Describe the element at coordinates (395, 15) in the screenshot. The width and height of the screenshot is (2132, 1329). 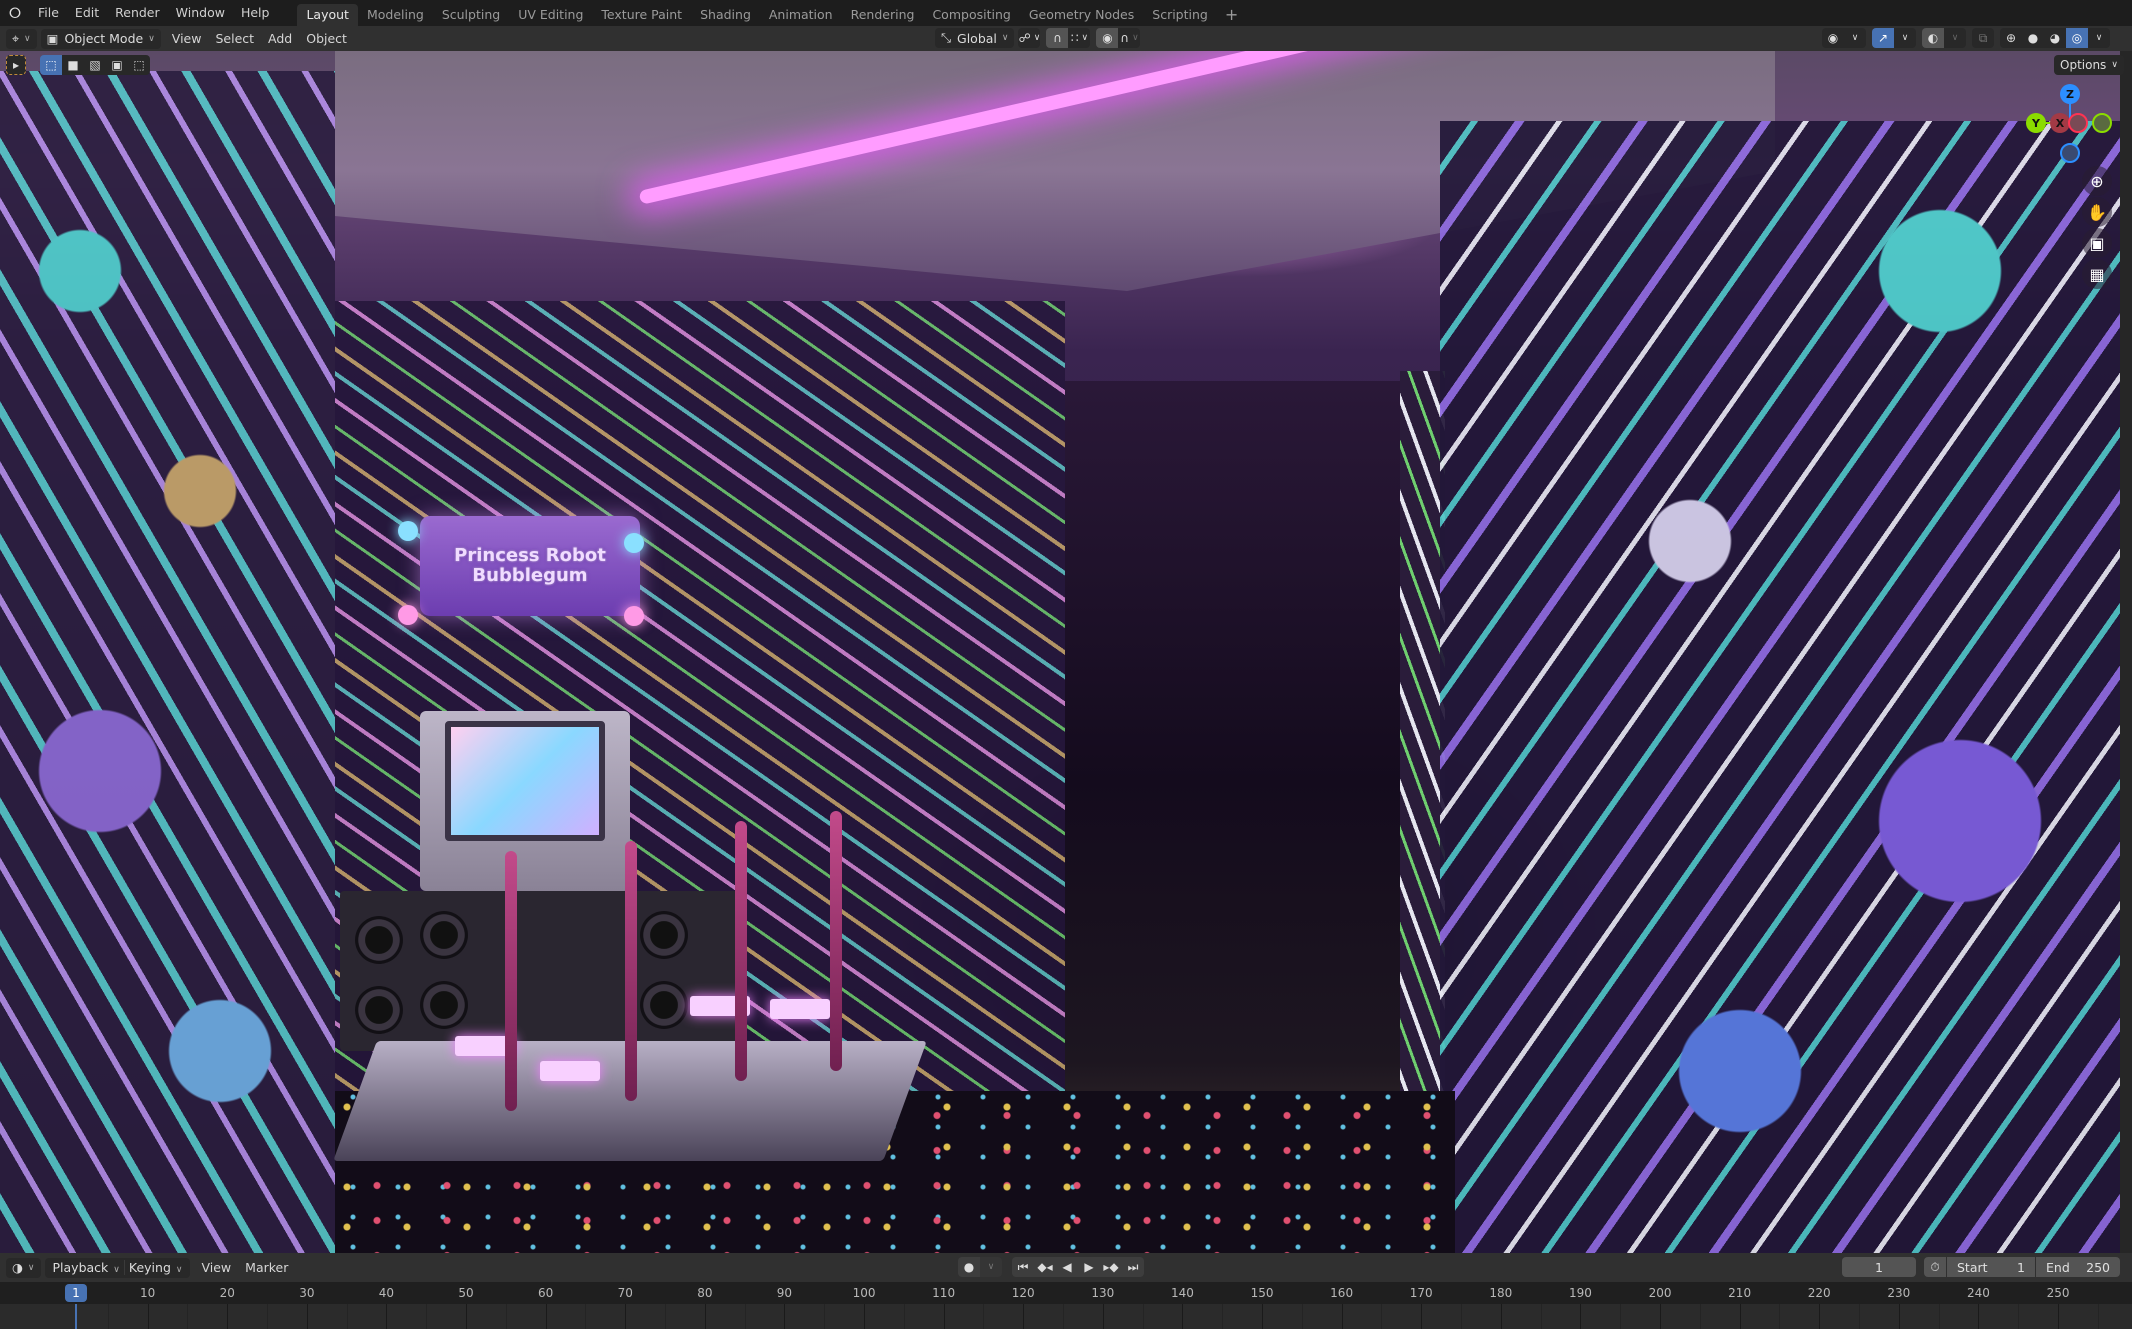
I see `tab-modeling: Modeling` at that location.